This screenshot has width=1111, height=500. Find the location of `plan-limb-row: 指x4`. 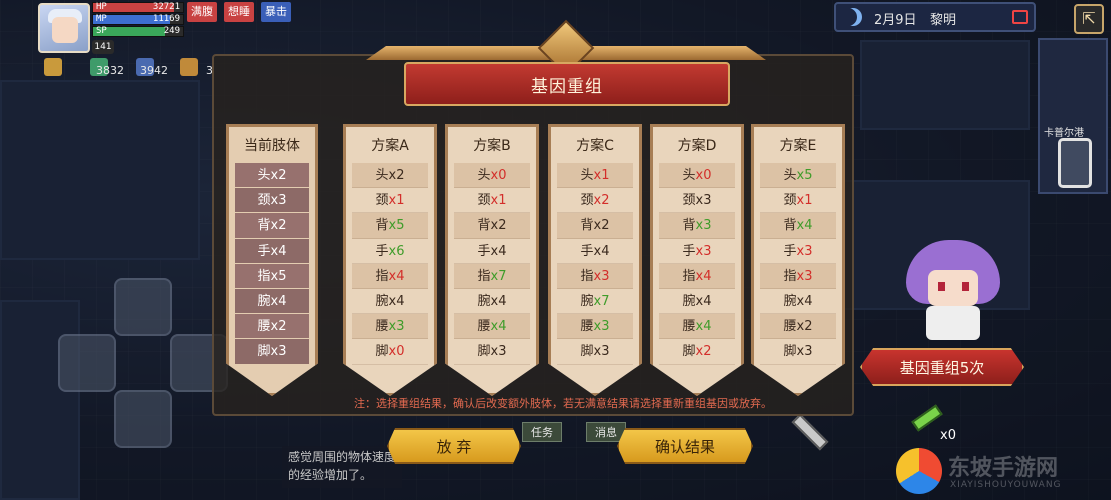

plan-limb-row: 指x4 is located at coordinates (697, 276).